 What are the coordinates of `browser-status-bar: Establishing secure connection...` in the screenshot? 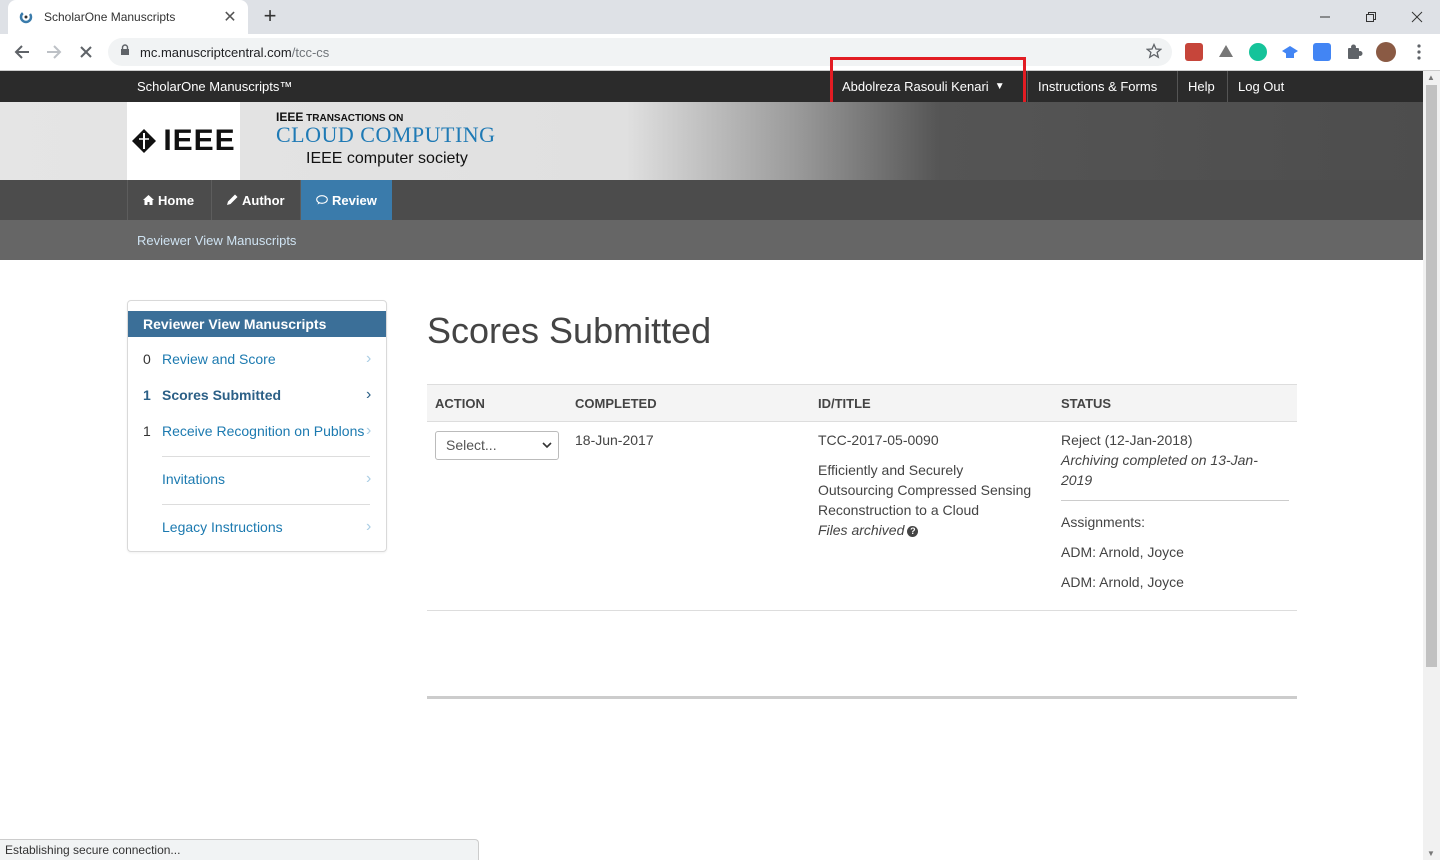 It's located at (239, 849).